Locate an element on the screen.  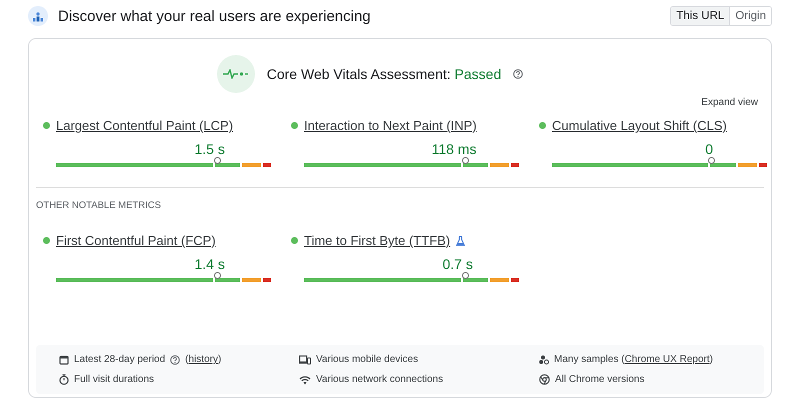
metric-value: 1.5 s is located at coordinates (209, 149).